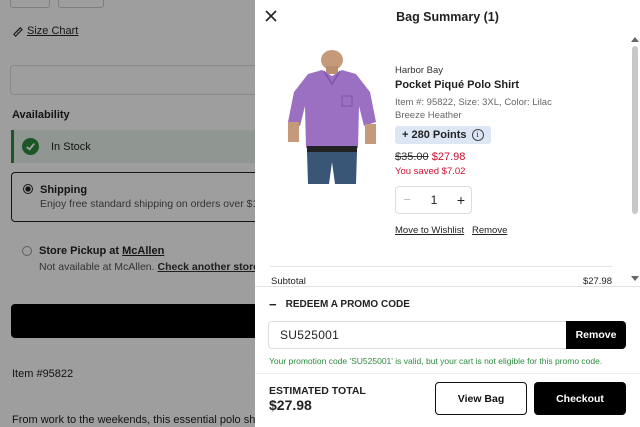 The image size is (640, 427). What do you see at coordinates (441, 266) in the screenshot?
I see `subtotal-divider` at bounding box center [441, 266].